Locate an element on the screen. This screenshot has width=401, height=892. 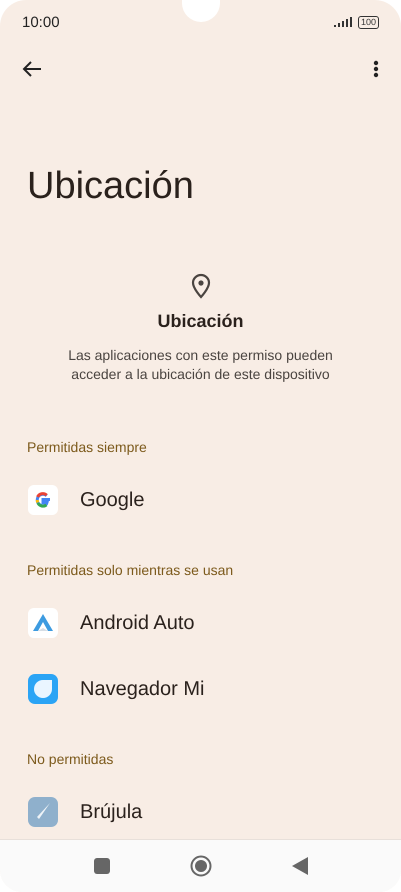
status-time: 10:00 is located at coordinates (41, 22).